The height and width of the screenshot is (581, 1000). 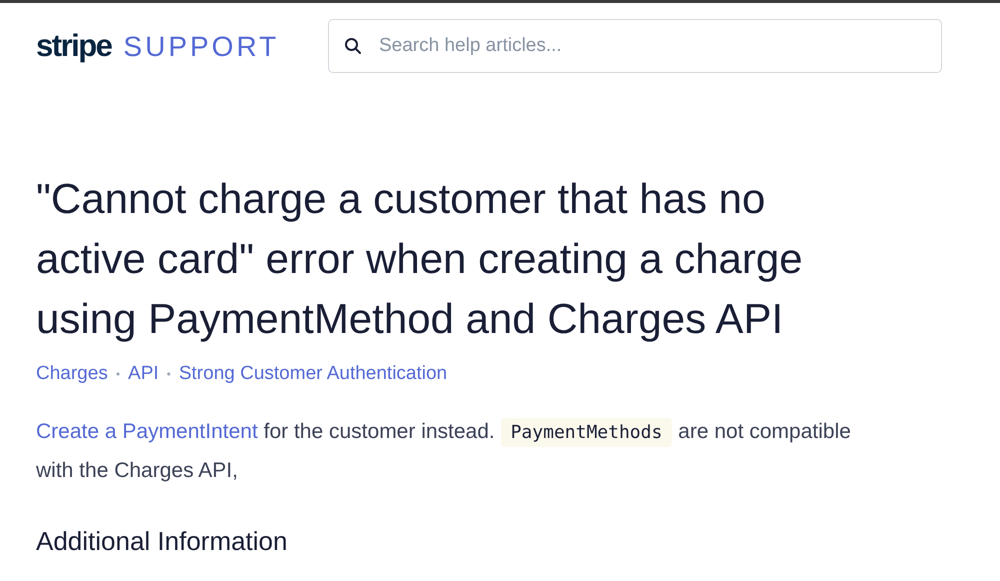 What do you see at coordinates (162, 541) in the screenshot?
I see `section-heading: Additional Information` at bounding box center [162, 541].